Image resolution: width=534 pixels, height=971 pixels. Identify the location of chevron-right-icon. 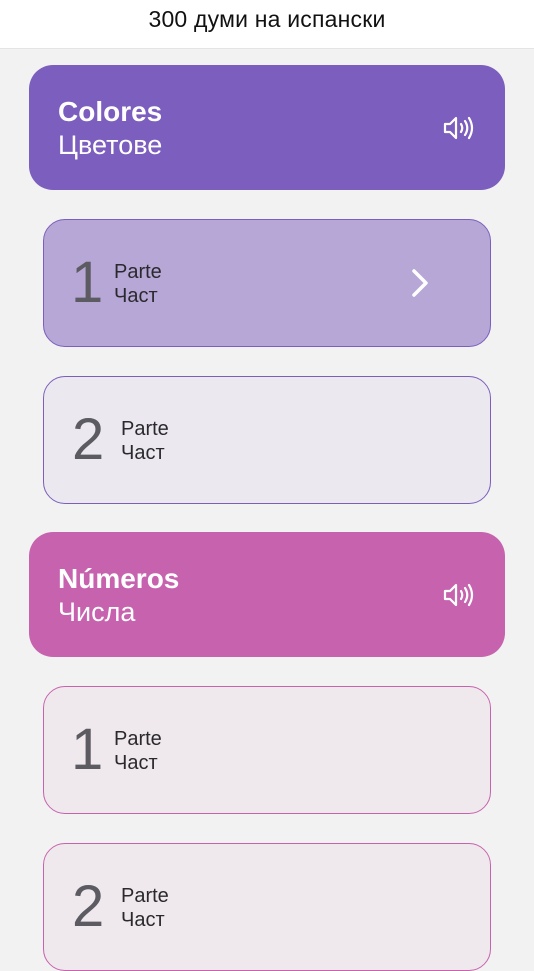
(420, 283).